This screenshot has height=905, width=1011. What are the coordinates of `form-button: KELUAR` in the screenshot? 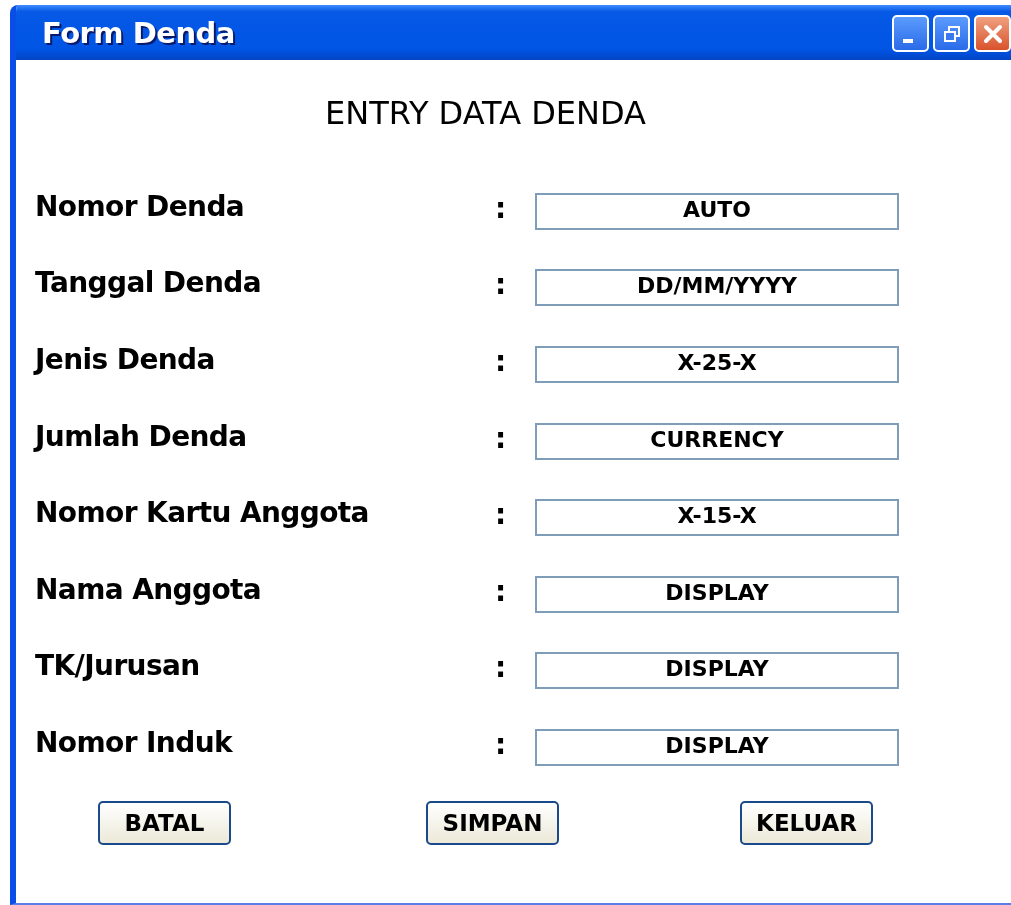 It's located at (806, 822).